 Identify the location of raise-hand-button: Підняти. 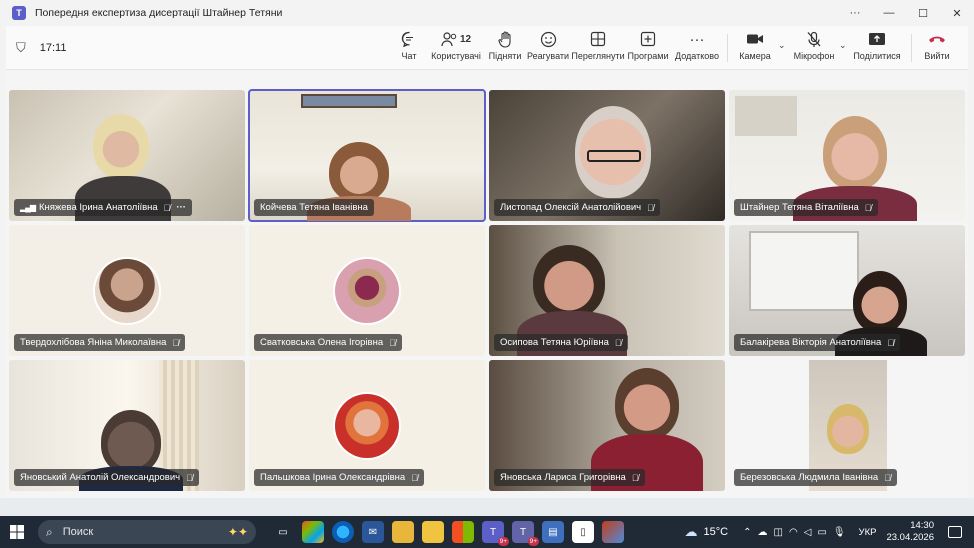
(505, 48).